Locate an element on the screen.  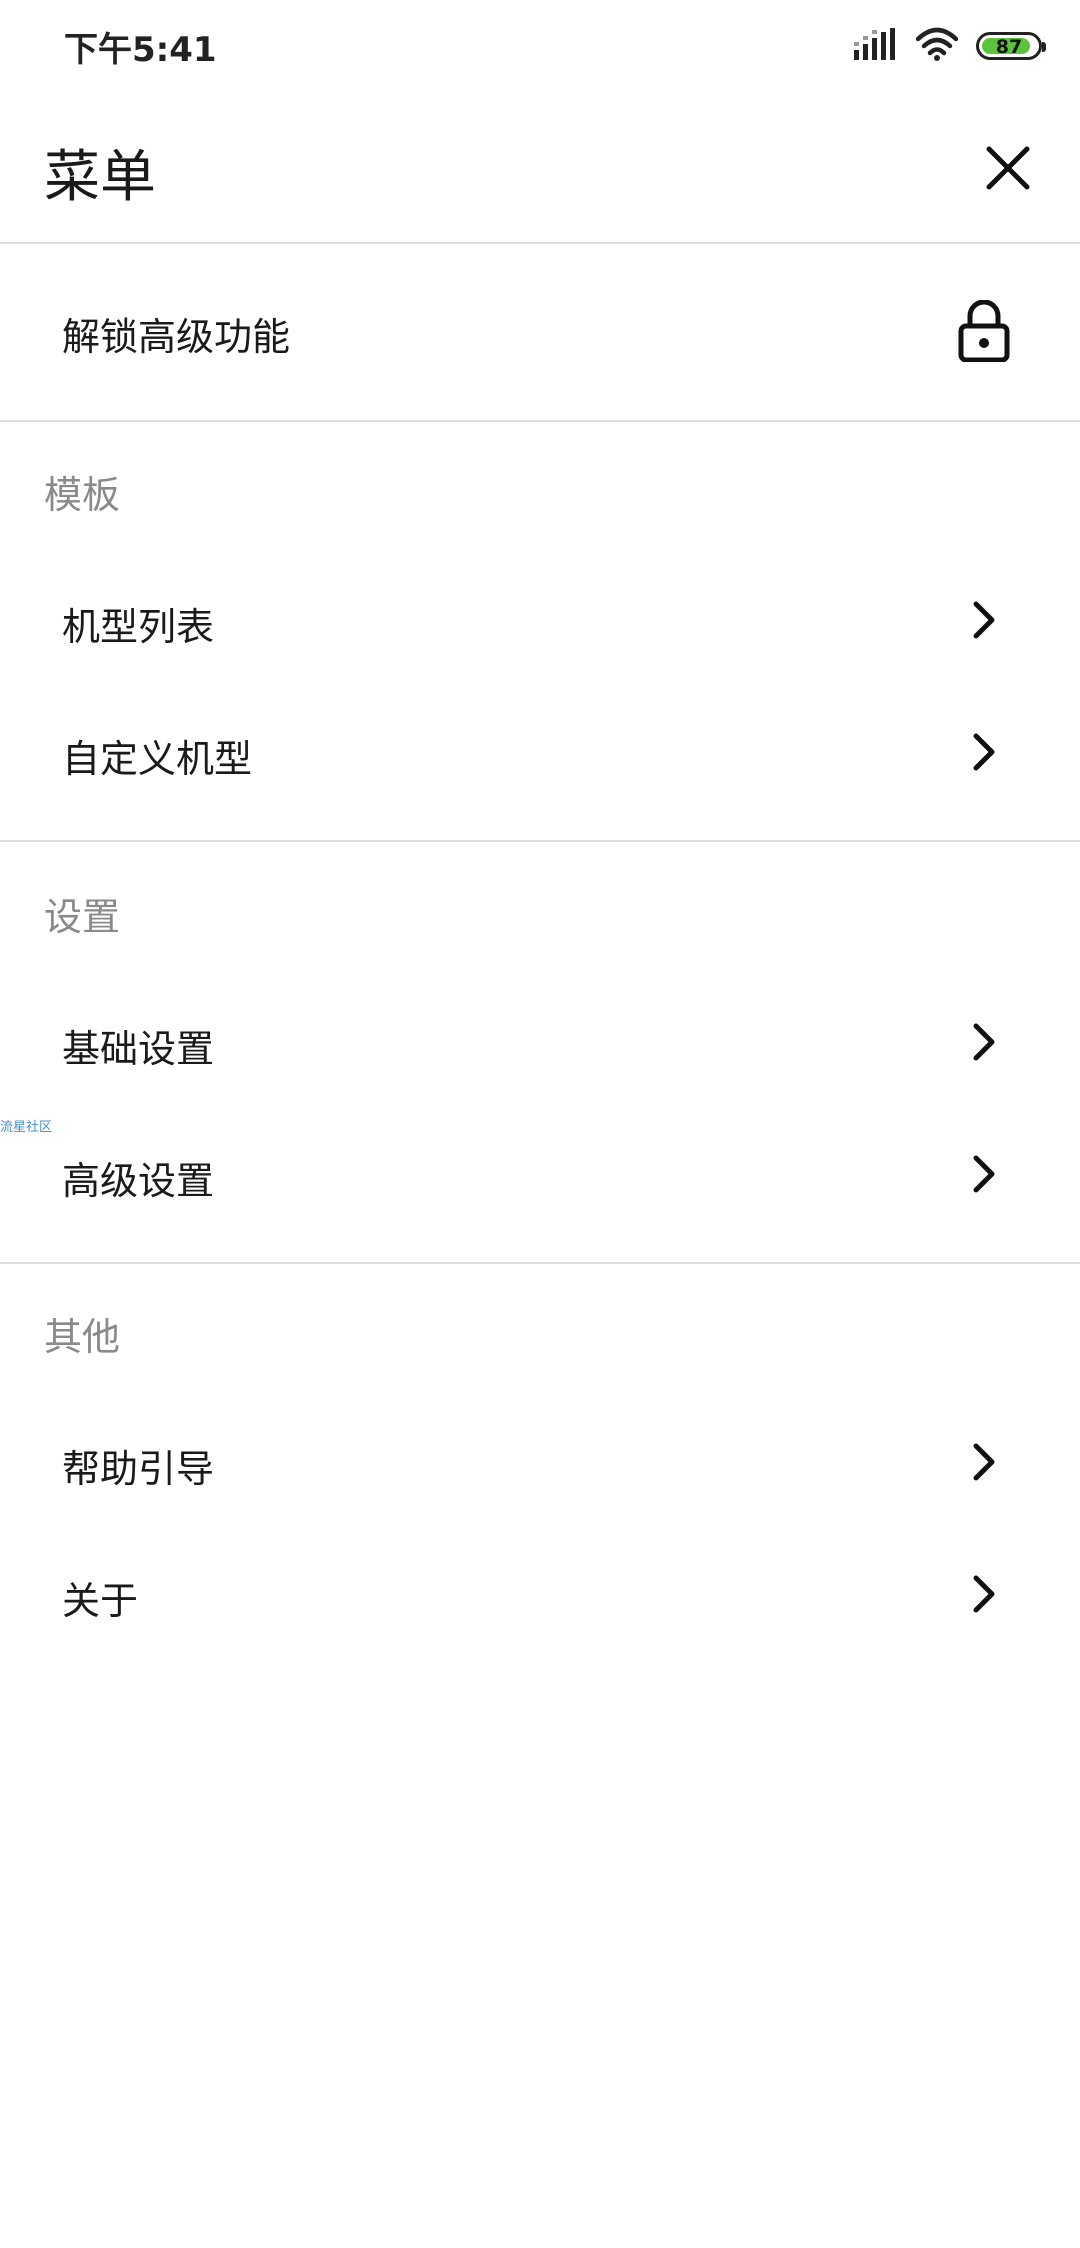
menu-item-about: 关于 is located at coordinates (540, 1593).